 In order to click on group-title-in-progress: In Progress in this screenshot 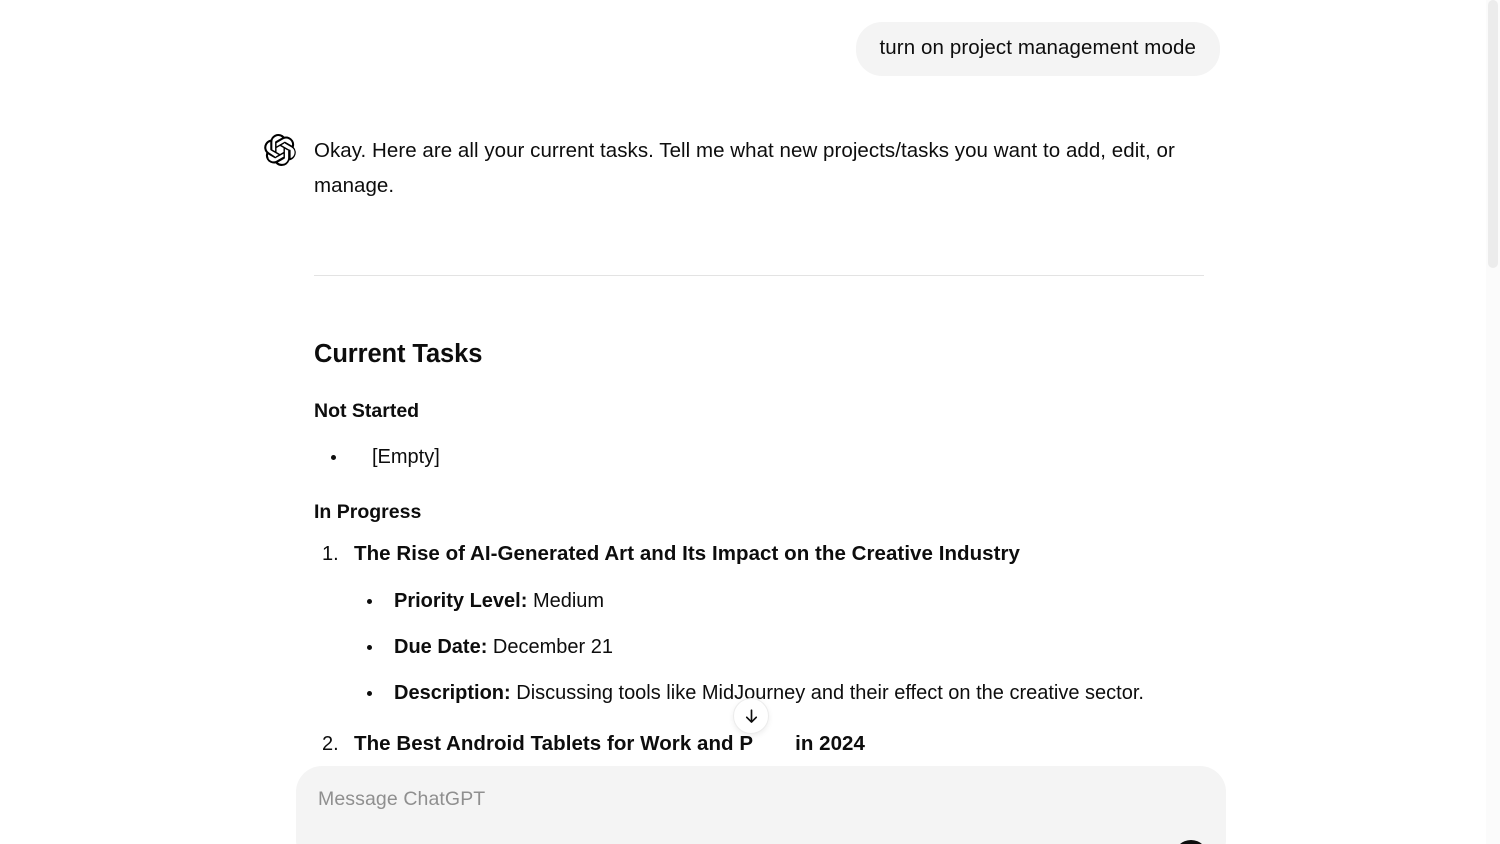, I will do `click(368, 512)`.